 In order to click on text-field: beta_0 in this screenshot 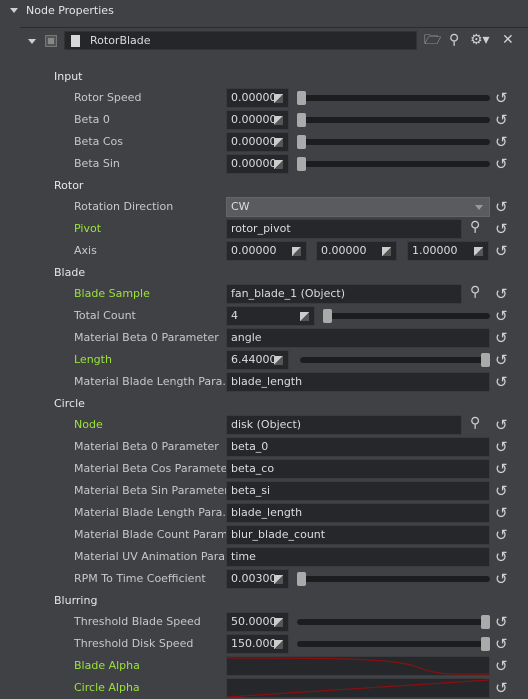, I will do `click(358, 447)`.